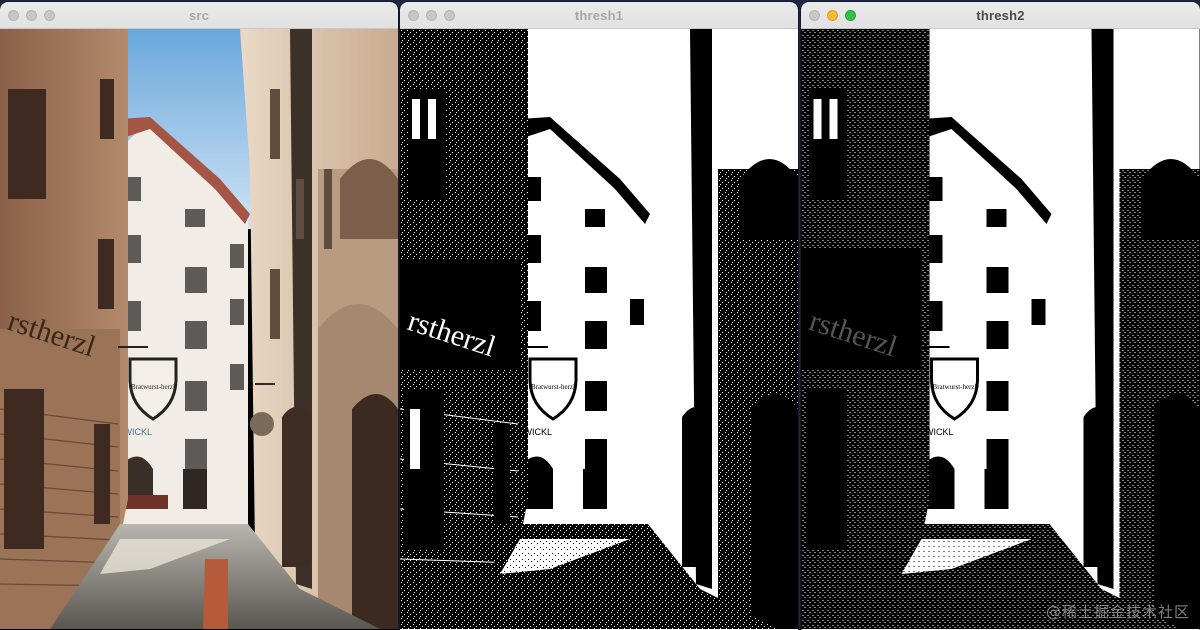 The width and height of the screenshot is (1200, 630). I want to click on window-title: thresh2, so click(1000, 15).